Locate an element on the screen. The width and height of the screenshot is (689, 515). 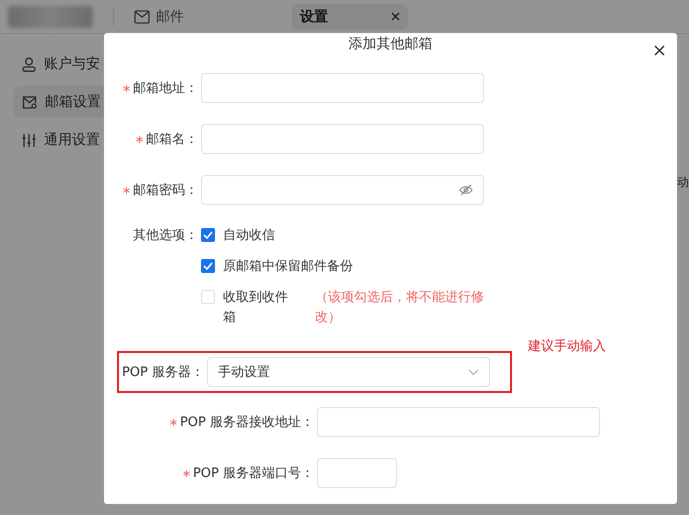
chevron-down-icon is located at coordinates (473, 372).